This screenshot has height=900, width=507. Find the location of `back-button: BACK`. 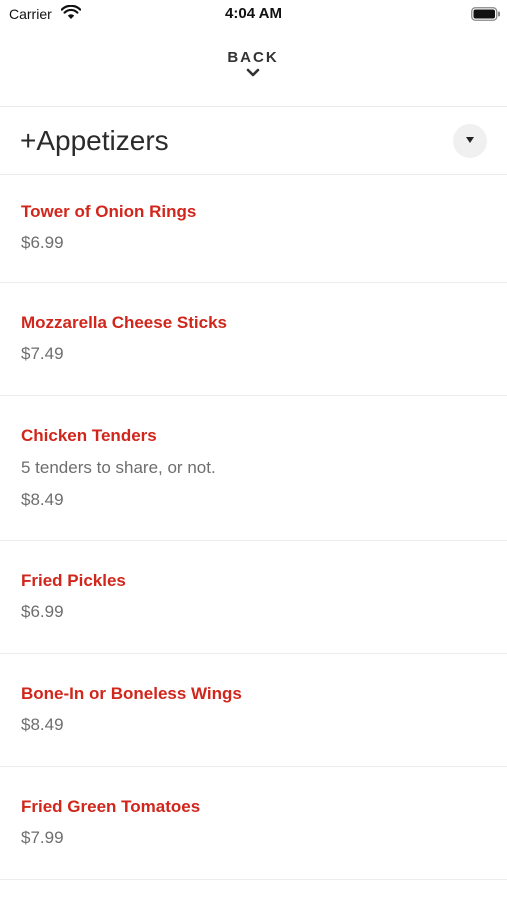

back-button: BACK is located at coordinates (253, 69).